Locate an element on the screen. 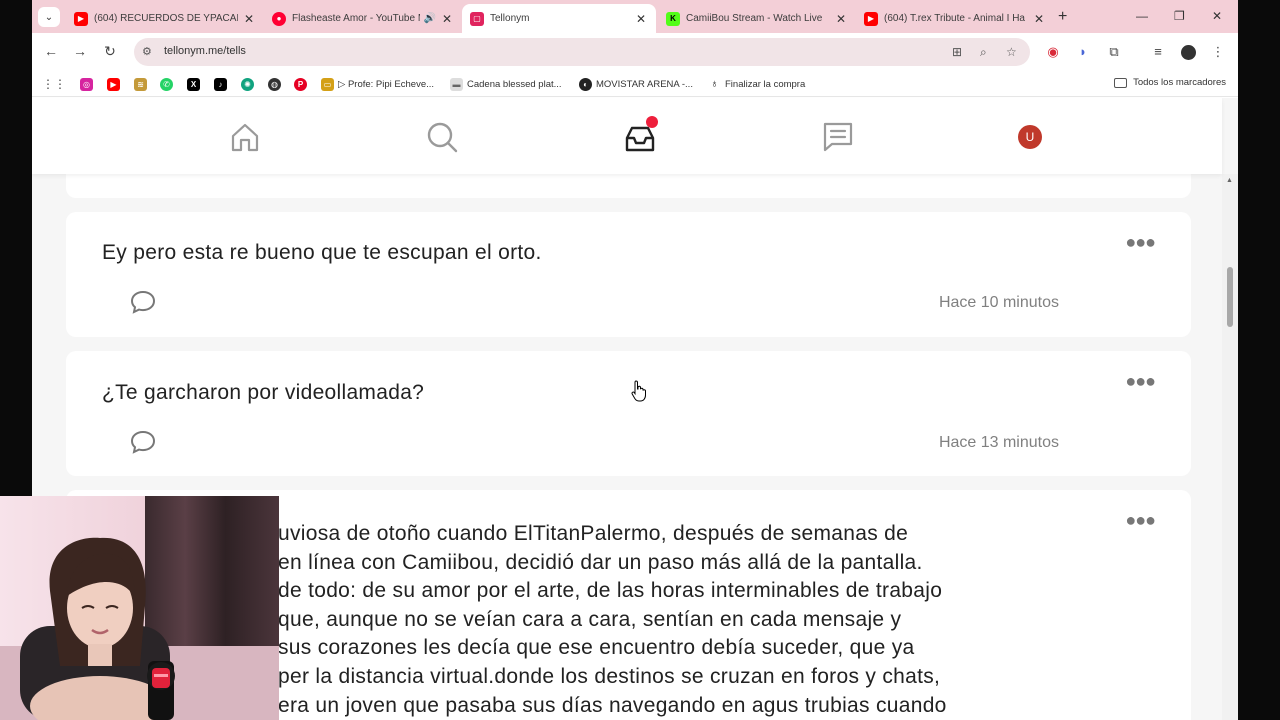  x-icon: X is located at coordinates (193, 84).